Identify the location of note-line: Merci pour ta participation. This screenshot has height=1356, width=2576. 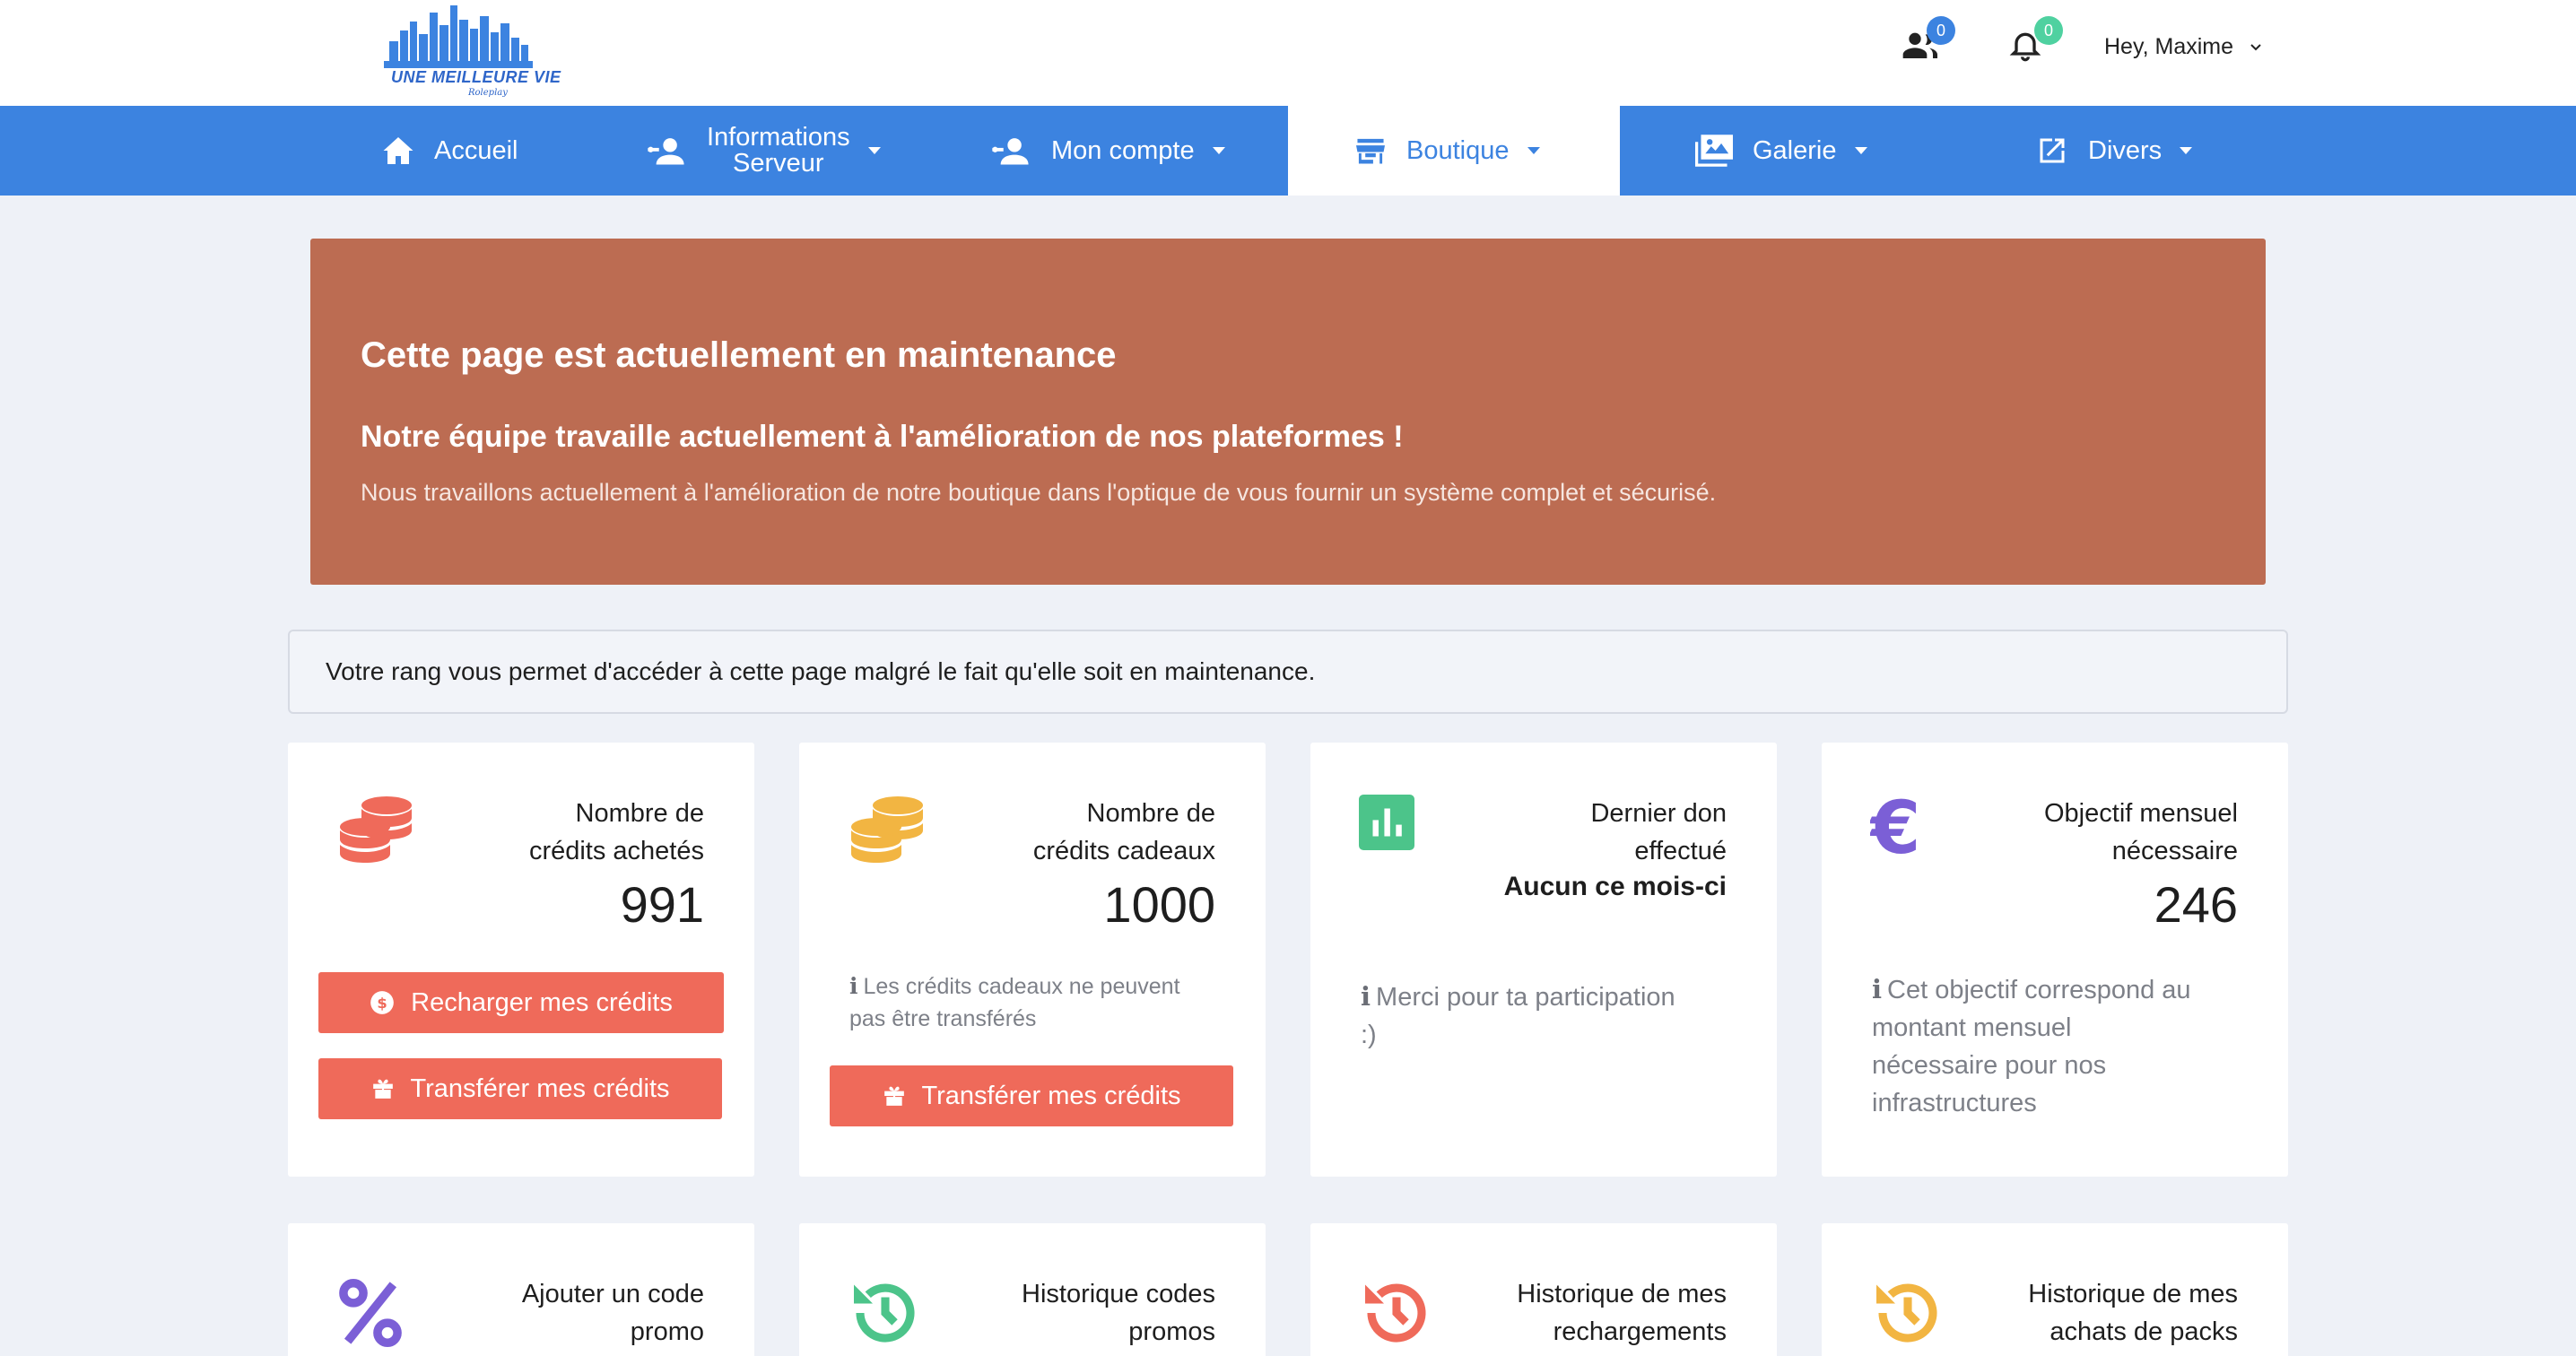
(1525, 998).